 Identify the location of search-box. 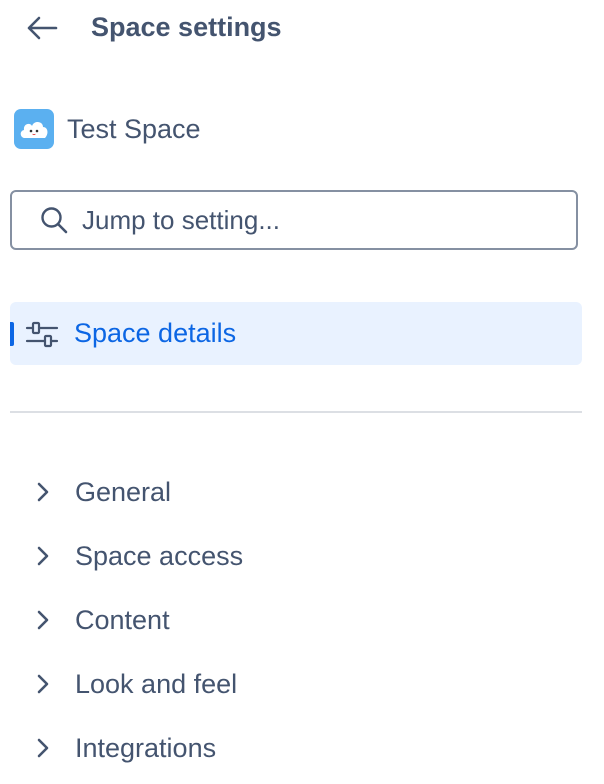
(294, 220).